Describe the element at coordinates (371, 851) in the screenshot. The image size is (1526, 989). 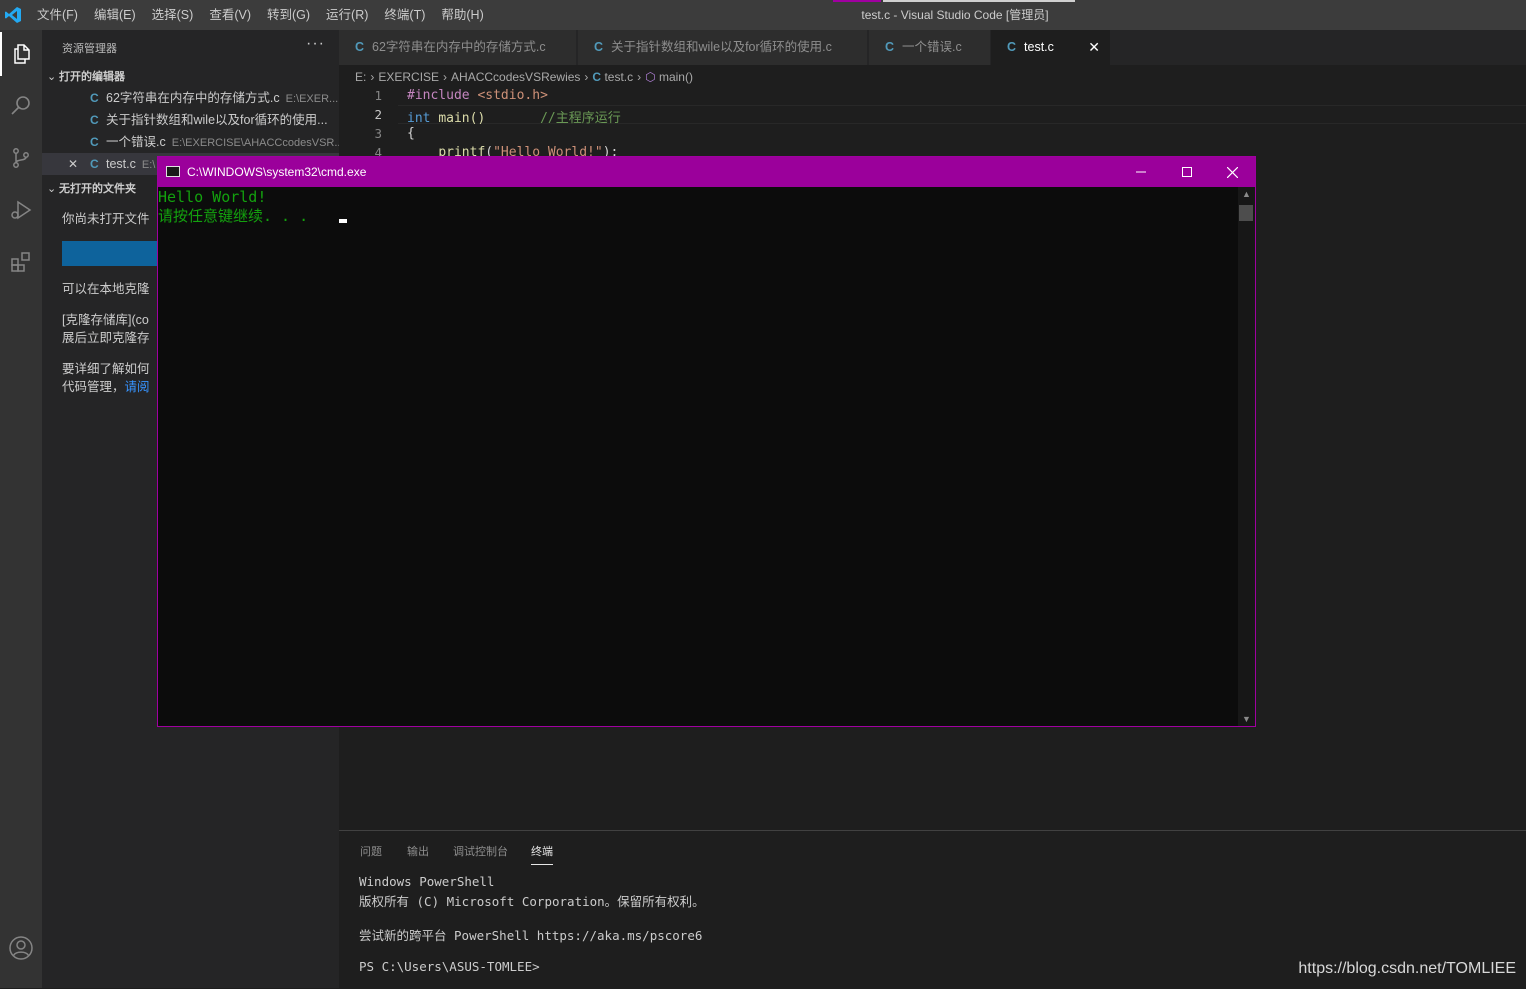
I see `tab-problems: 问题` at that location.